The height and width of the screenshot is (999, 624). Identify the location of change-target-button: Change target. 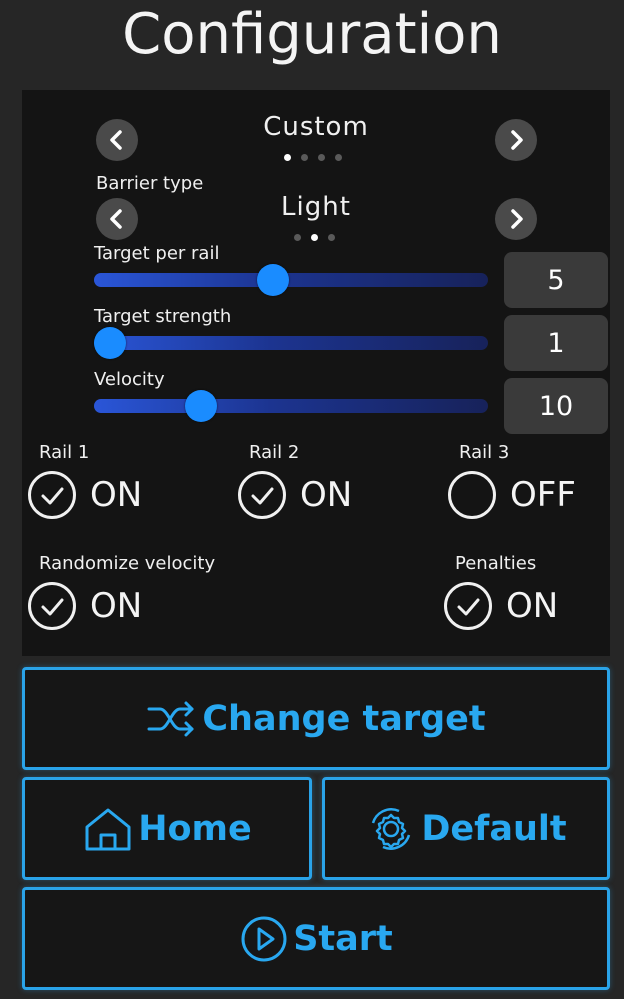
(316, 718).